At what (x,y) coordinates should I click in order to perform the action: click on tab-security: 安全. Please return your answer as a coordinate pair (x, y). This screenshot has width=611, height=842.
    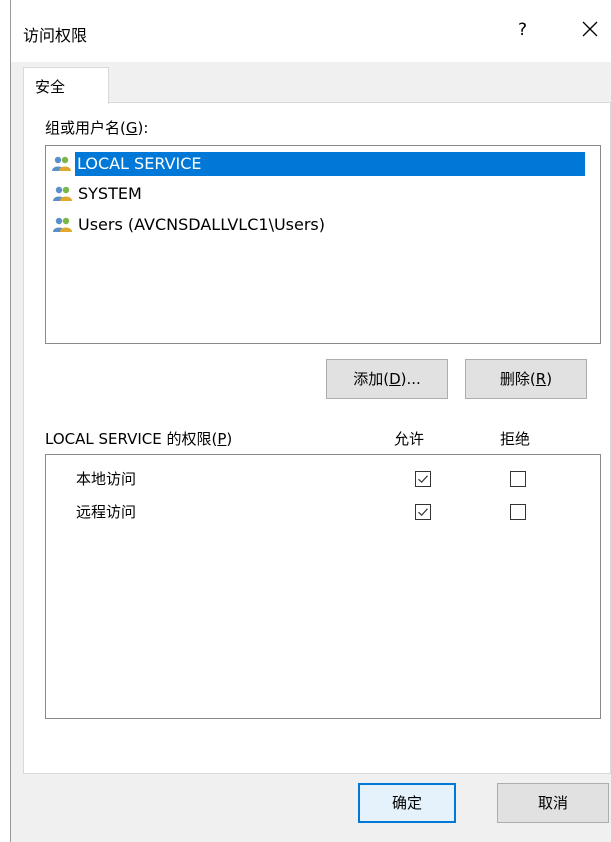
    Looking at the image, I should click on (66, 85).